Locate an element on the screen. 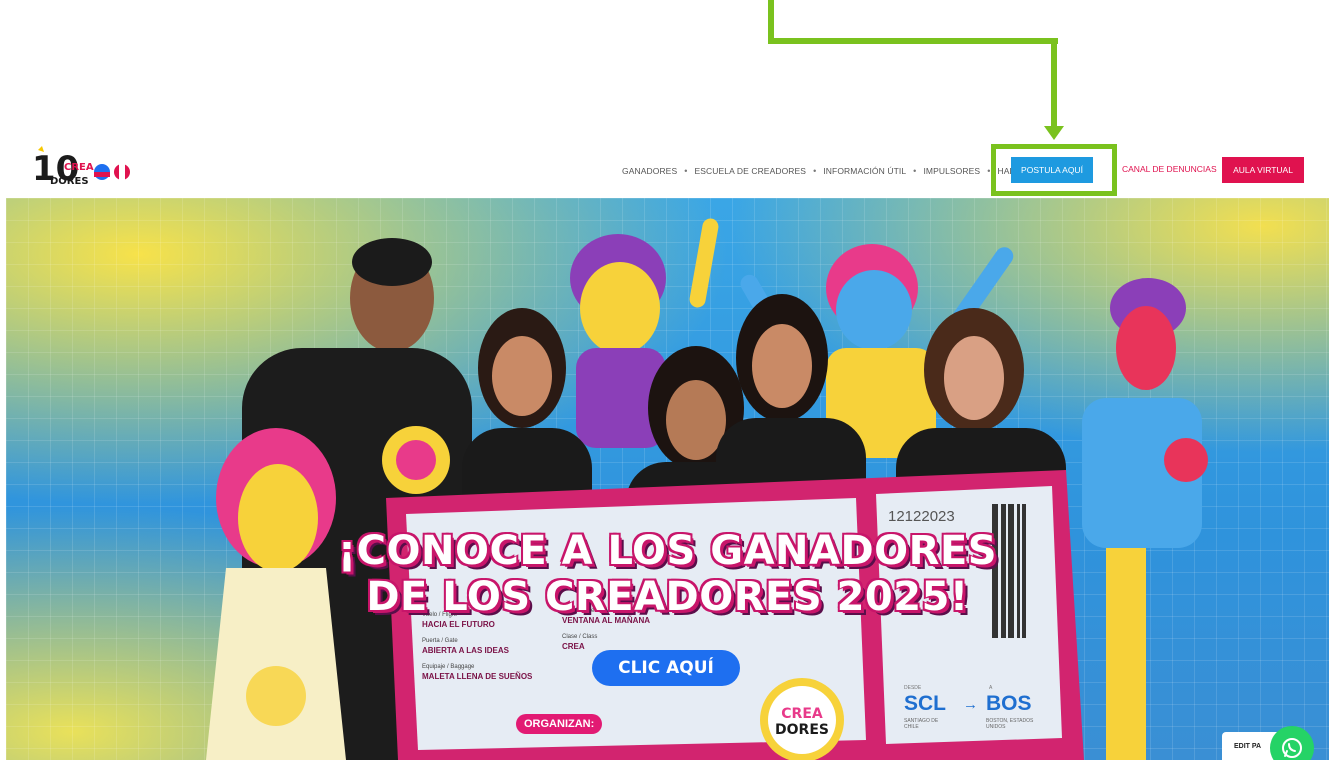  logo-text-bottom: DORES is located at coordinates (69, 181).